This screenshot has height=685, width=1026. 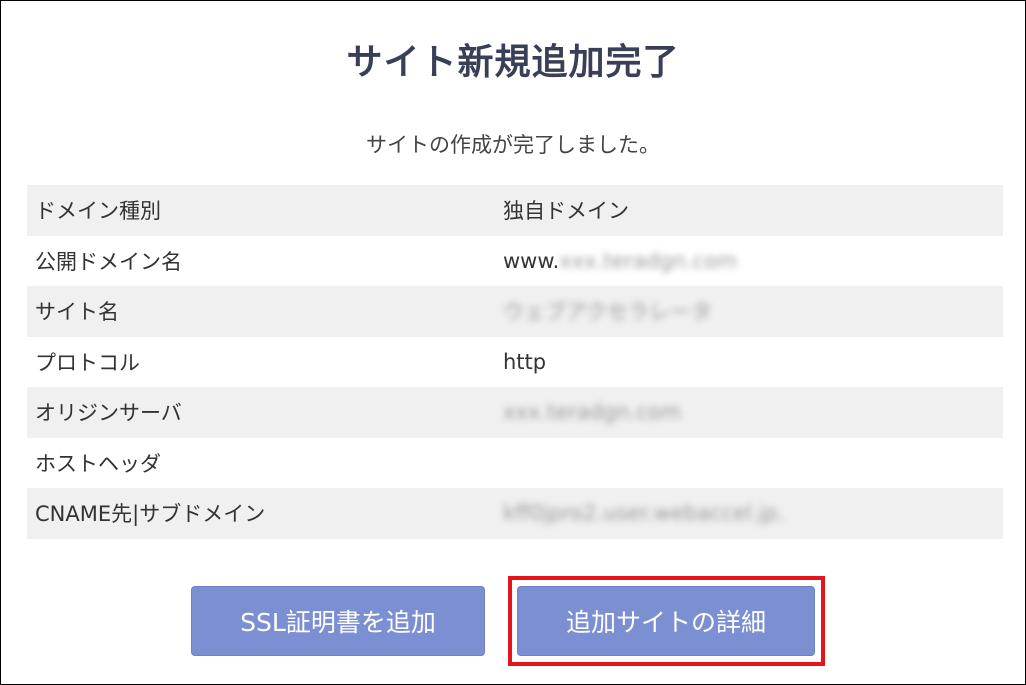 What do you see at coordinates (261, 412) in the screenshot?
I see `row-label: オリジンサーバ` at bounding box center [261, 412].